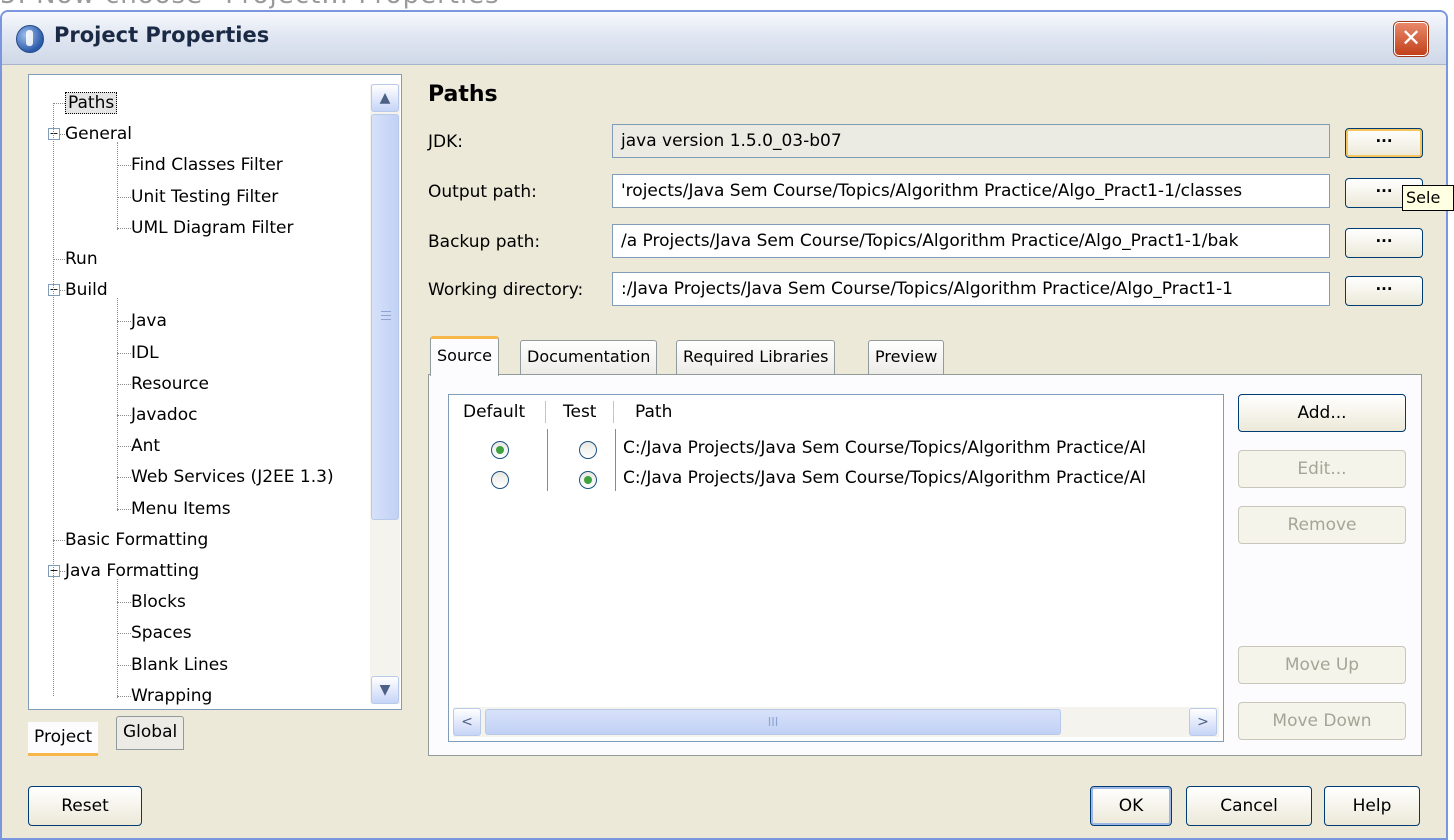 The image size is (1454, 840). I want to click on tree-item-wrapping: Wrapping, so click(171, 696).